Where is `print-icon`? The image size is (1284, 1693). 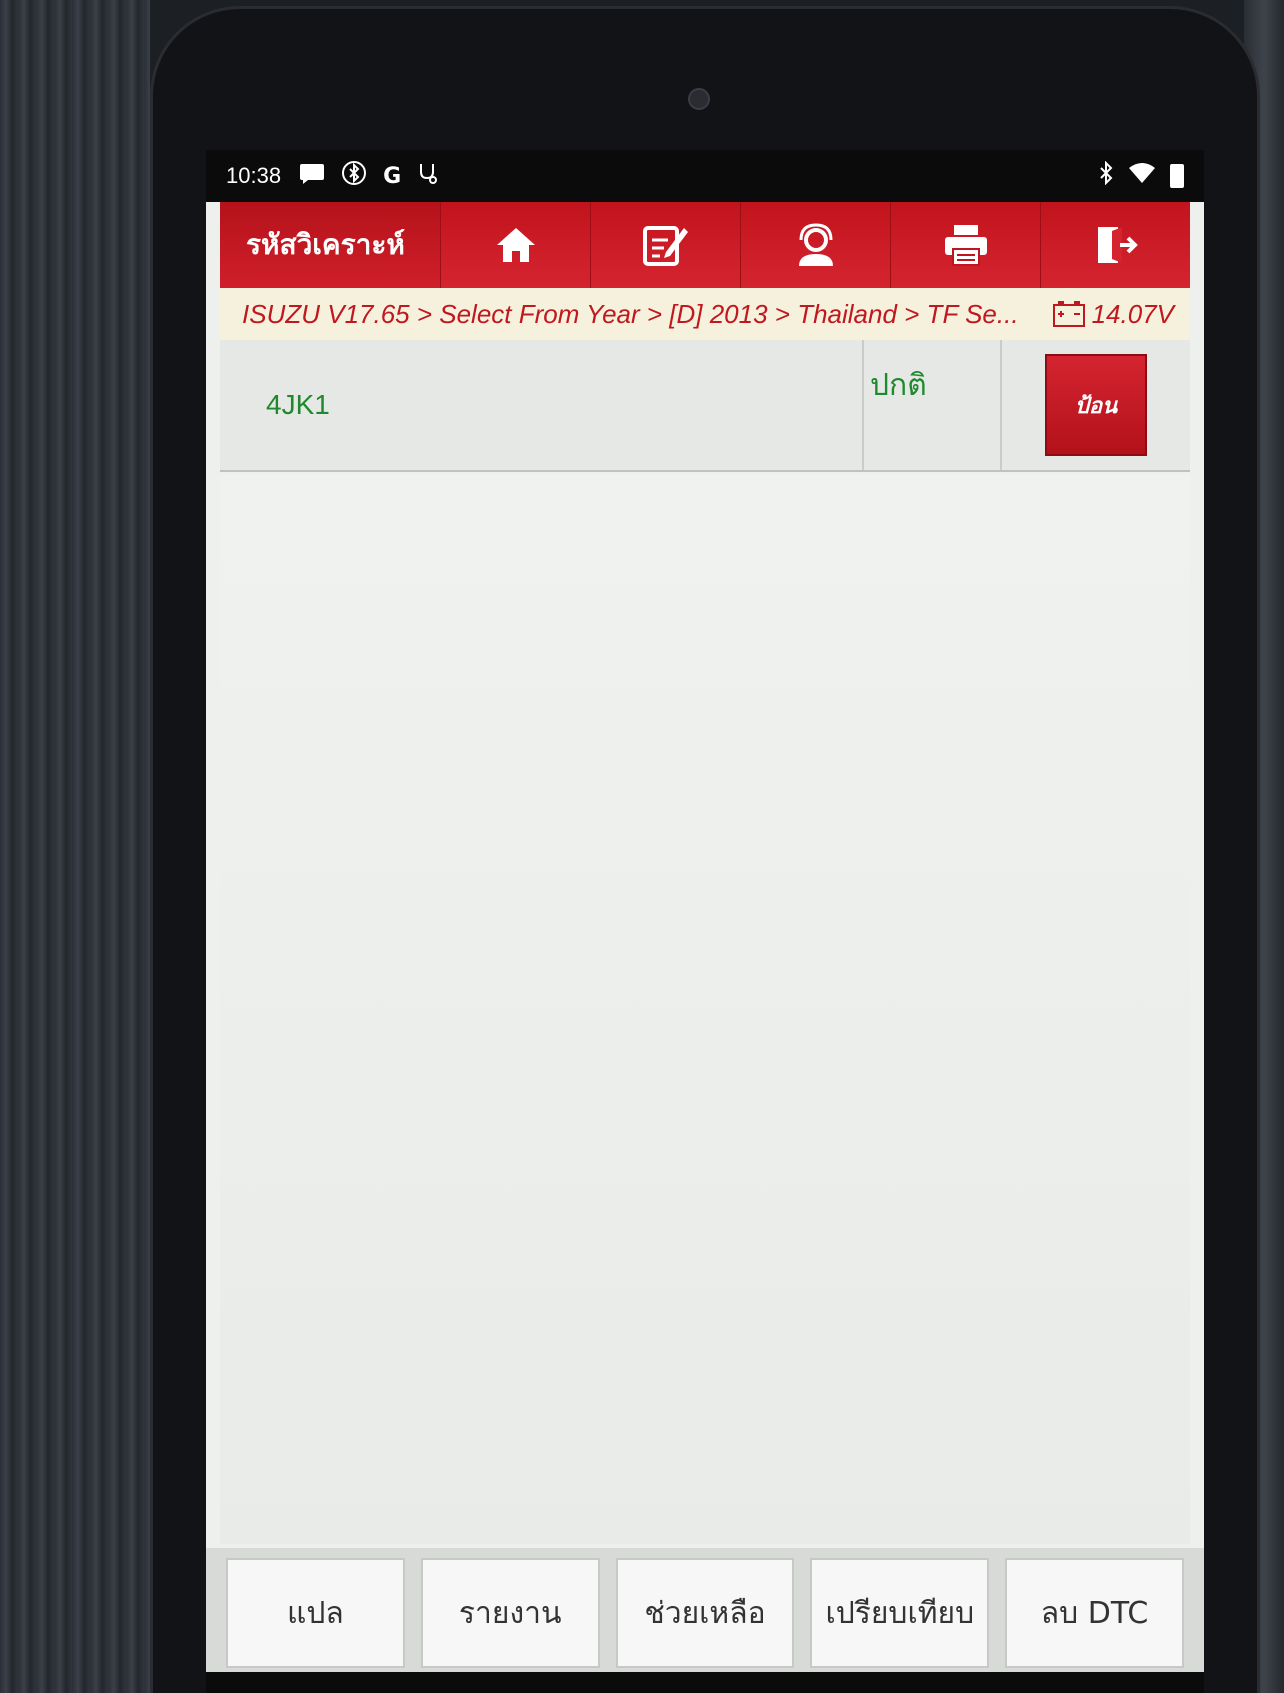
print-icon is located at coordinates (965, 245).